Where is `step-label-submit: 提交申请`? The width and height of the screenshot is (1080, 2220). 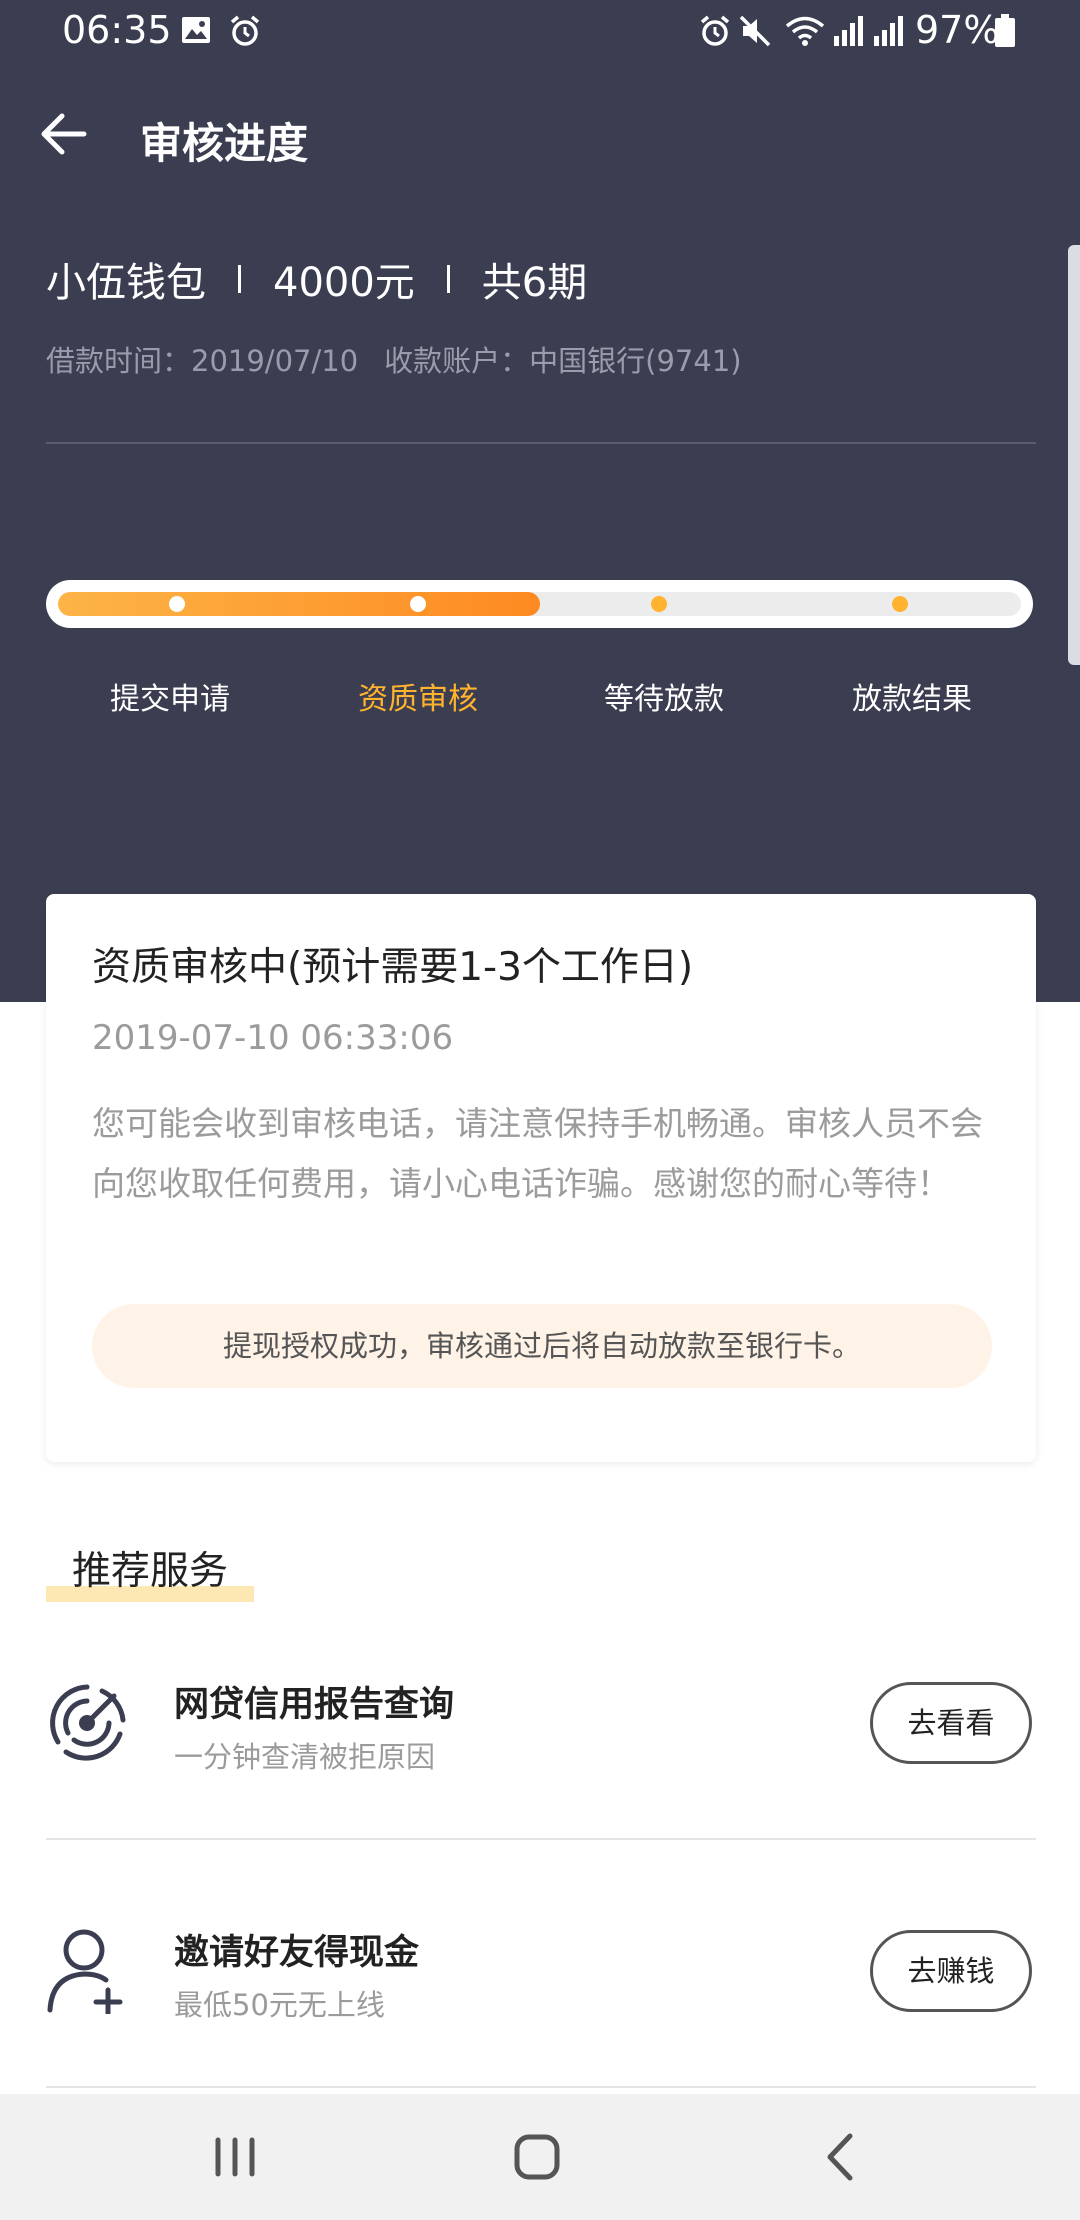
step-label-submit: 提交申请 is located at coordinates (170, 699).